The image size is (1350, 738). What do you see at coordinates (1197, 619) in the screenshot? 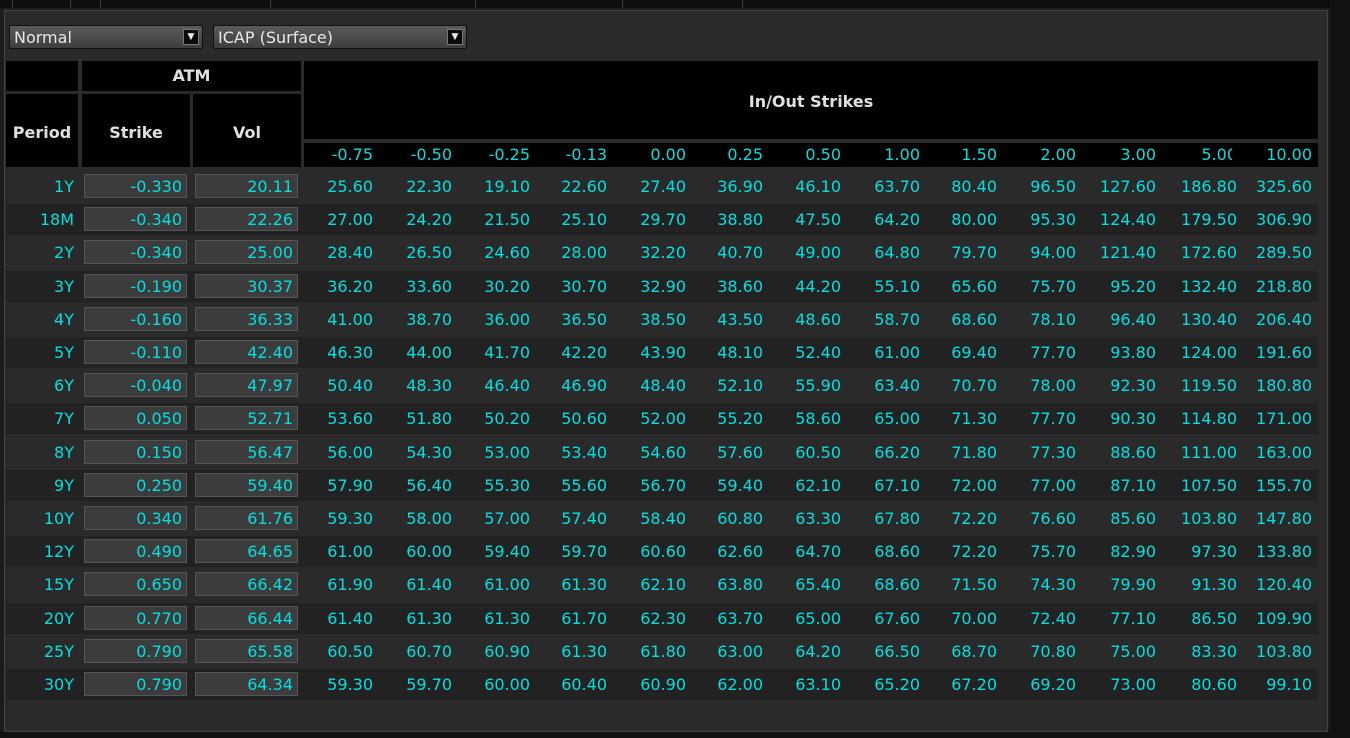
I see `vol-cell: 86.50` at bounding box center [1197, 619].